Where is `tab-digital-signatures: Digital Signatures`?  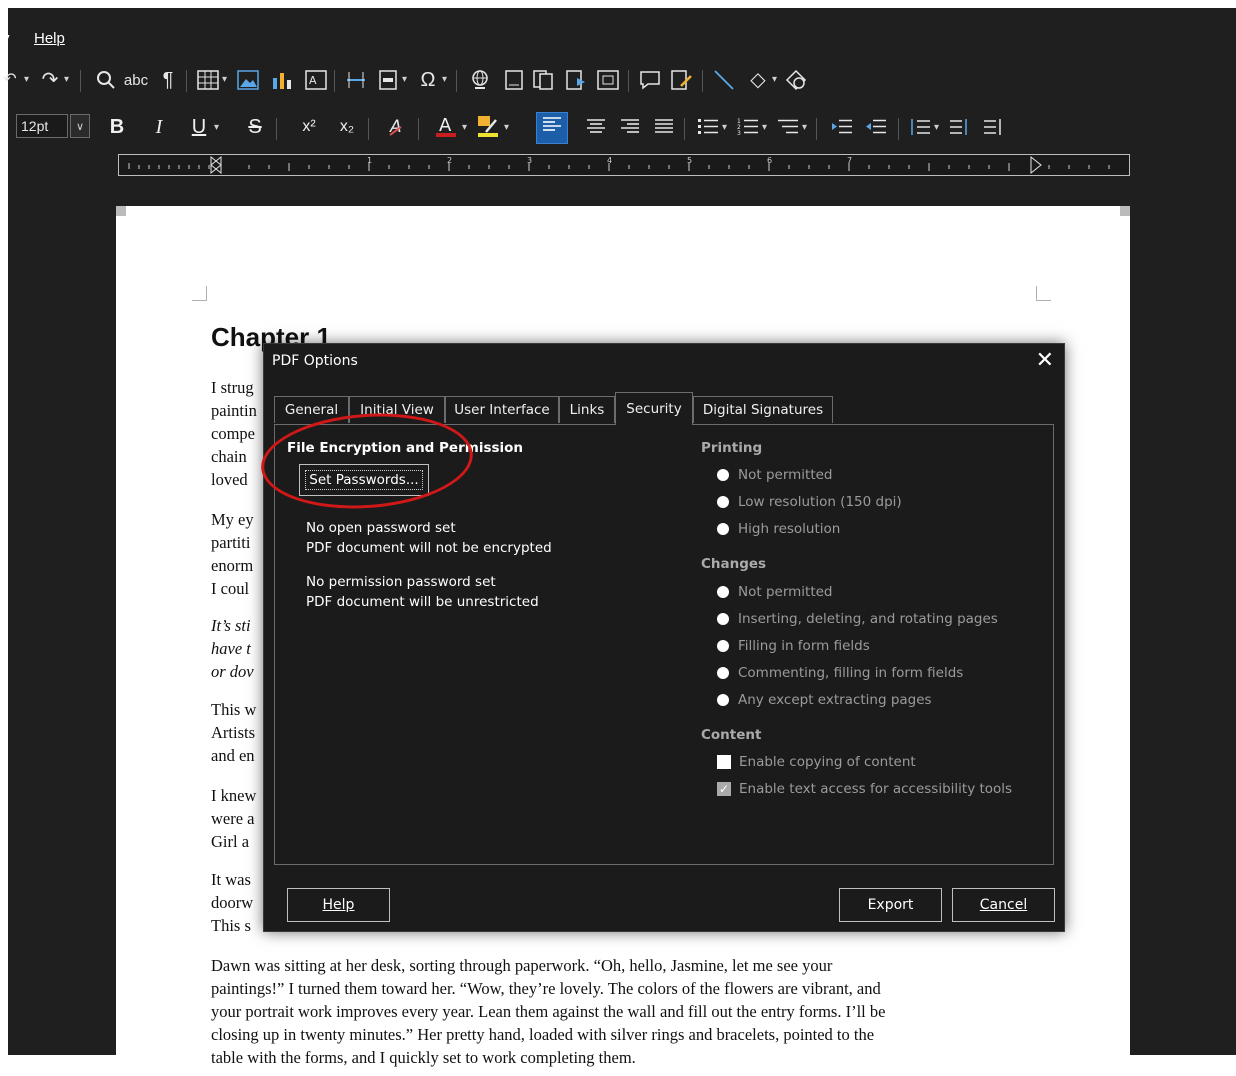
tab-digital-signatures: Digital Signatures is located at coordinates (763, 409).